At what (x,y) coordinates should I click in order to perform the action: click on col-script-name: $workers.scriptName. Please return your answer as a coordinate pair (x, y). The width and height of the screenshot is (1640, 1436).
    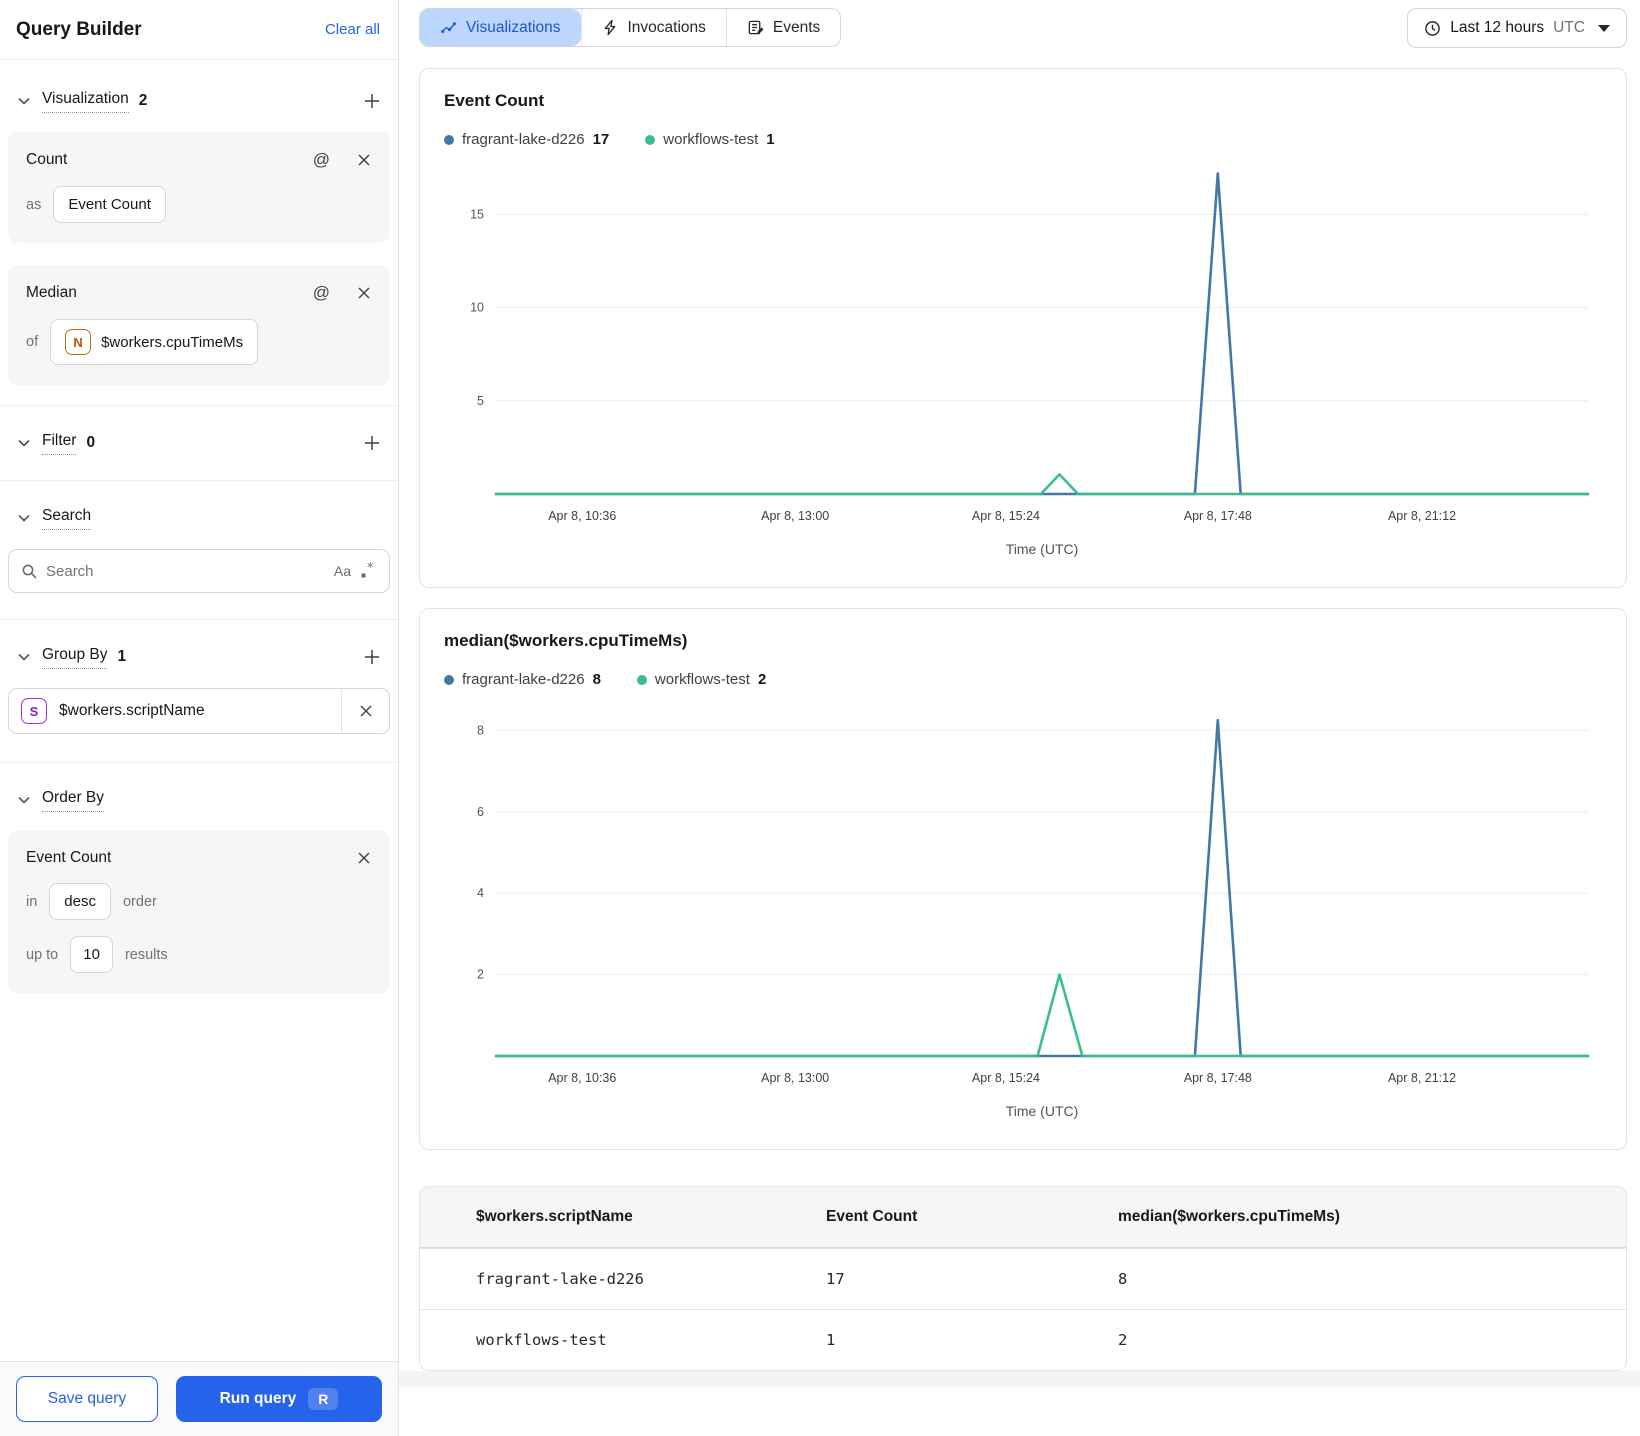
    Looking at the image, I should click on (554, 1216).